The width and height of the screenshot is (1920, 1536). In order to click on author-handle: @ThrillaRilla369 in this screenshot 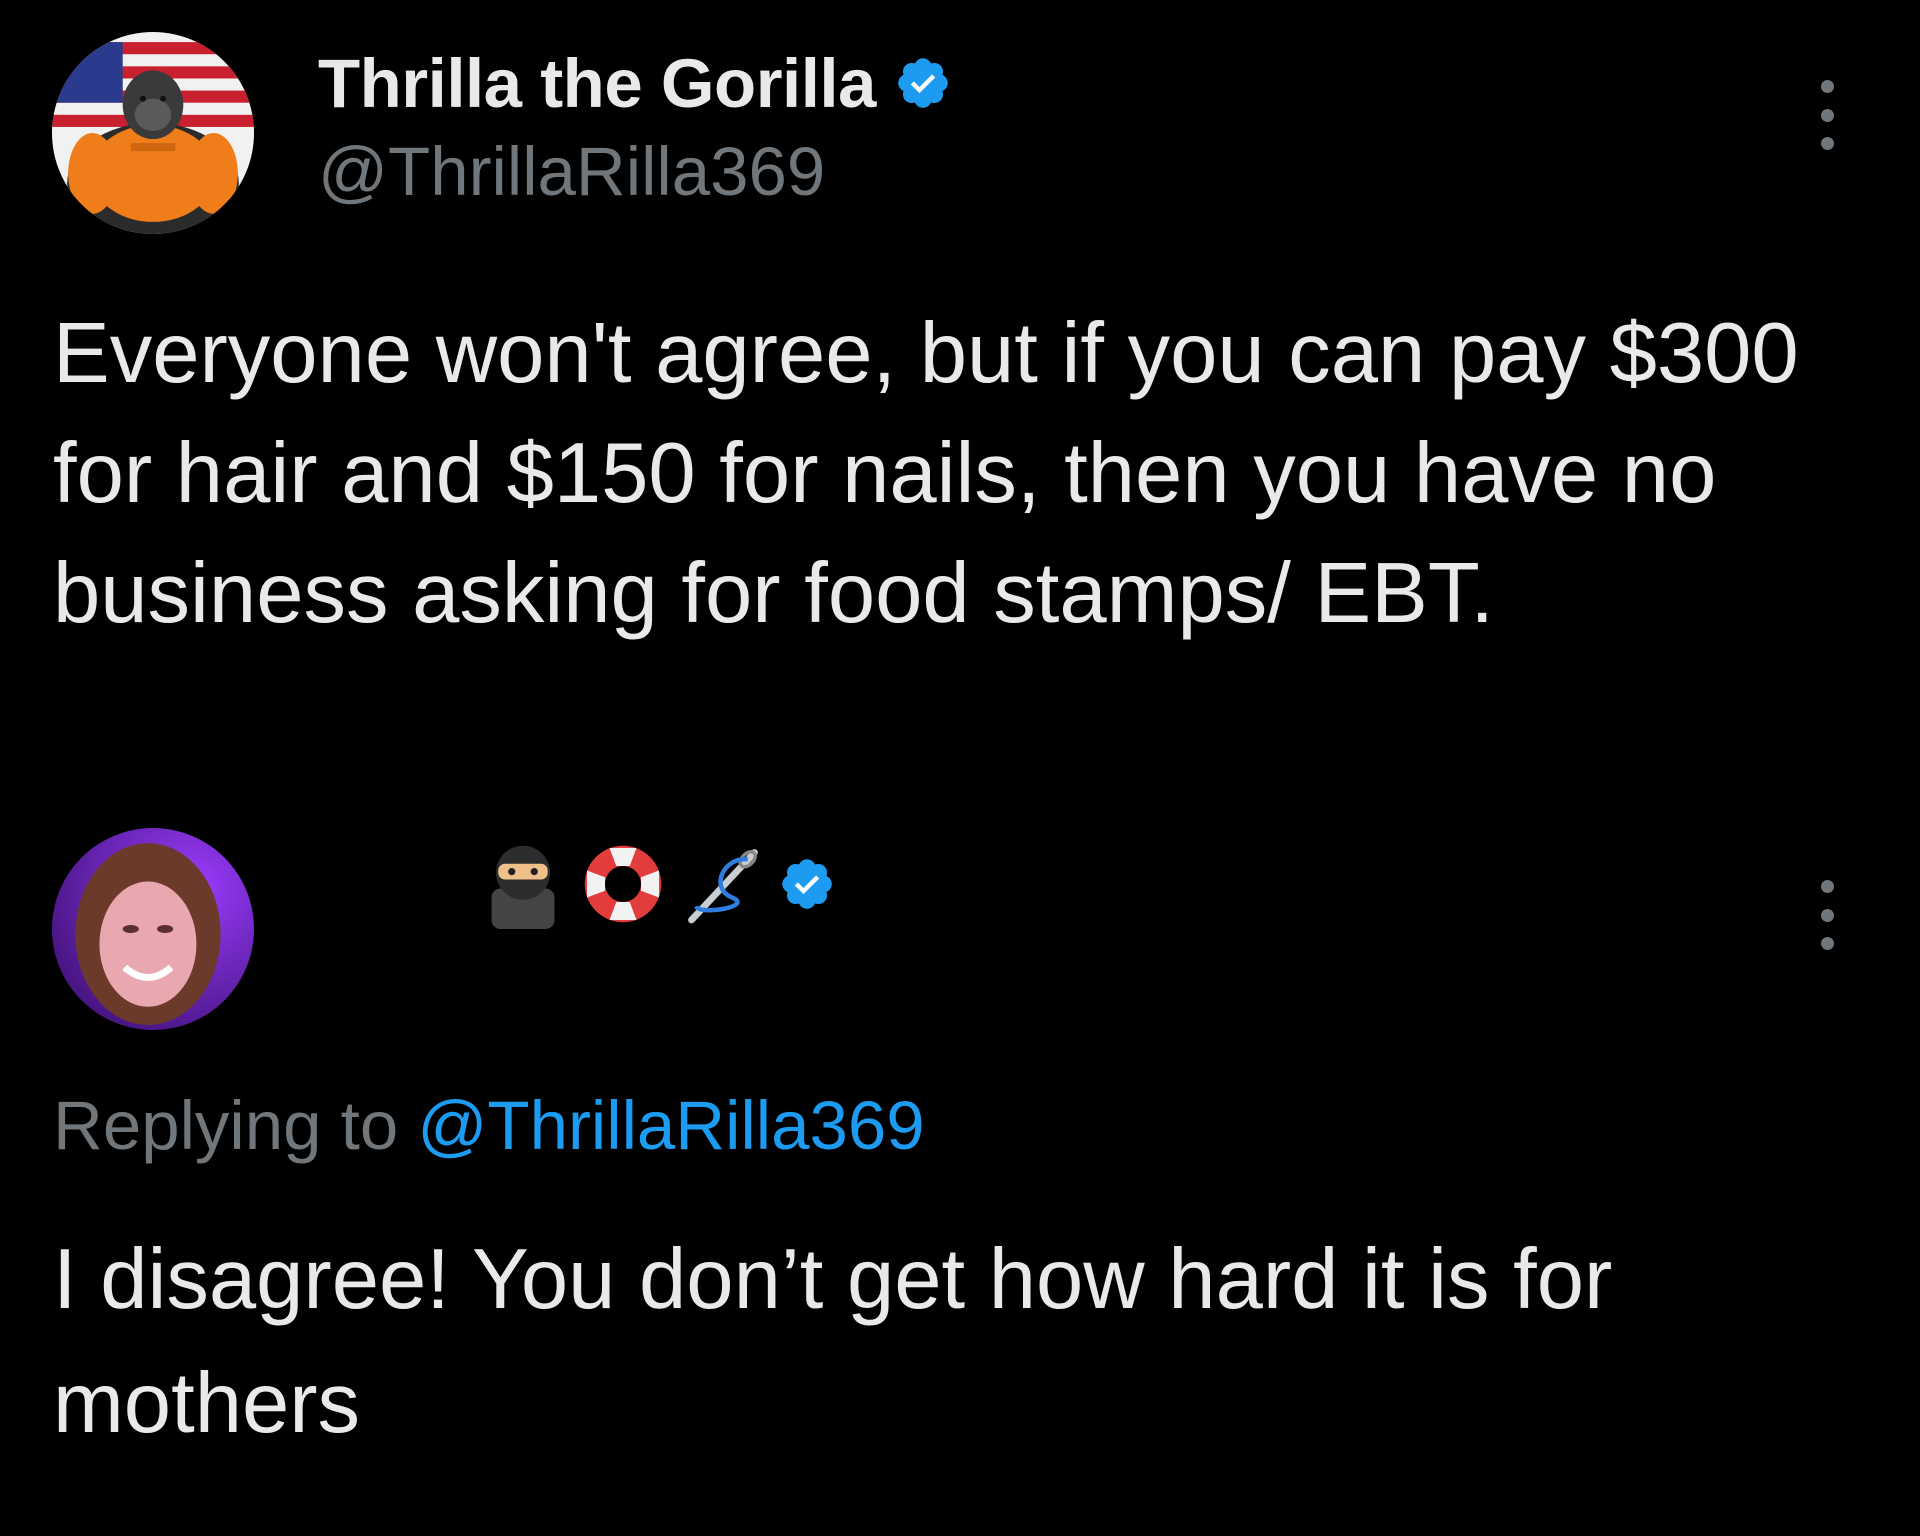, I will do `click(571, 171)`.